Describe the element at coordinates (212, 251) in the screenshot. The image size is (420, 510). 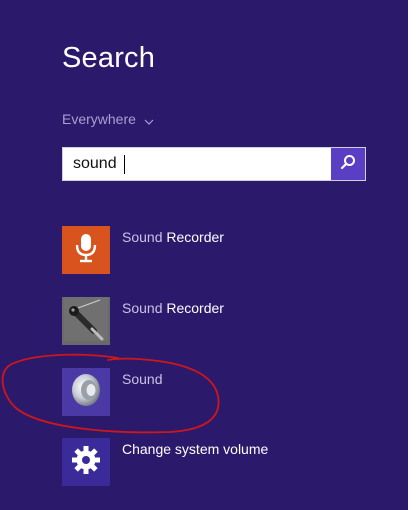
I see `result-sound-recorder: Sound Recorder` at that location.